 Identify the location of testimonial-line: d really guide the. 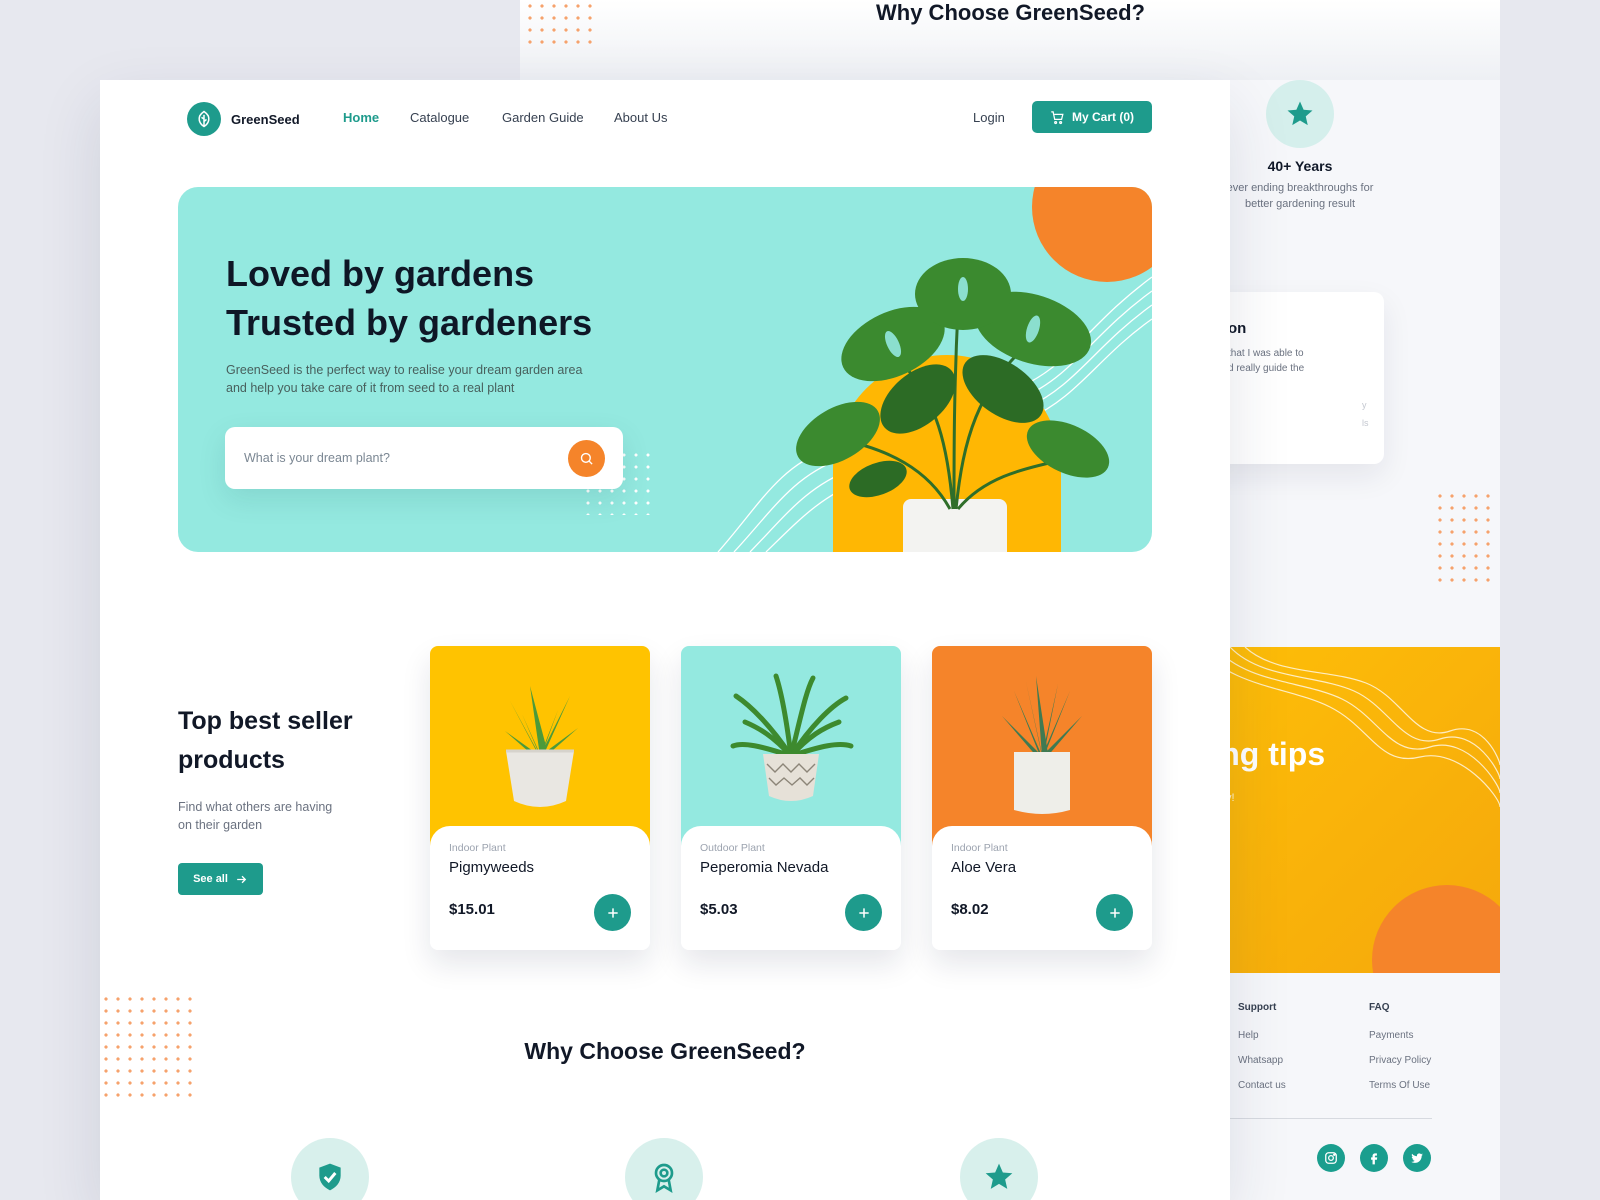
(1266, 368).